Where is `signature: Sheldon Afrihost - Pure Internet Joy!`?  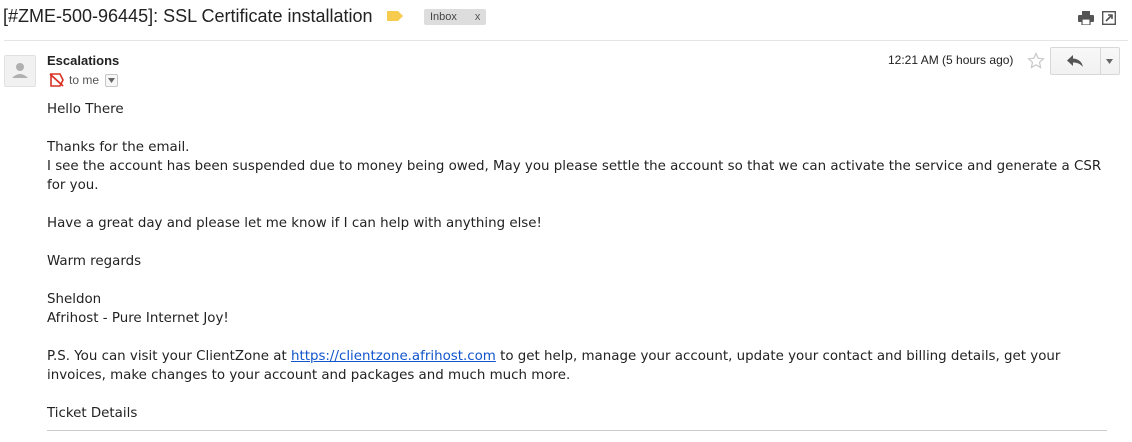 signature: Sheldon Afrihost - Pure Internet Joy! is located at coordinates (577, 309).